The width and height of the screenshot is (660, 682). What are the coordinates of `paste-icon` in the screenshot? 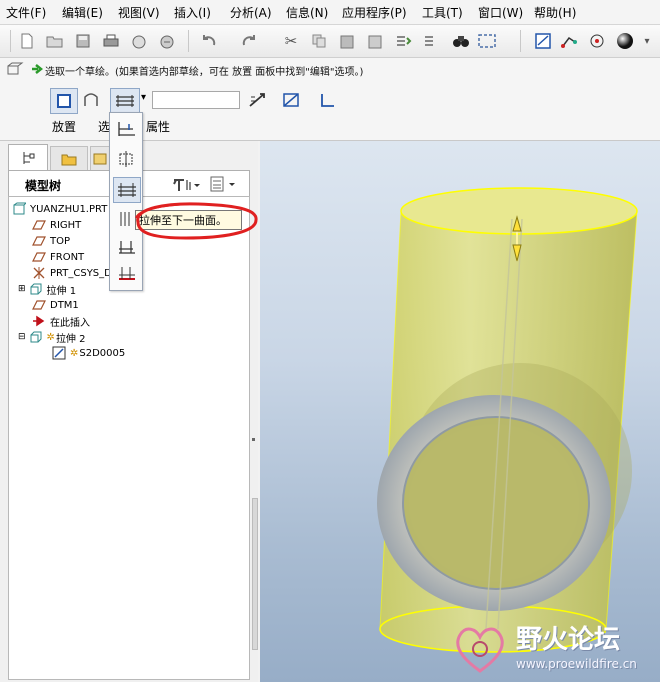 It's located at (347, 41).